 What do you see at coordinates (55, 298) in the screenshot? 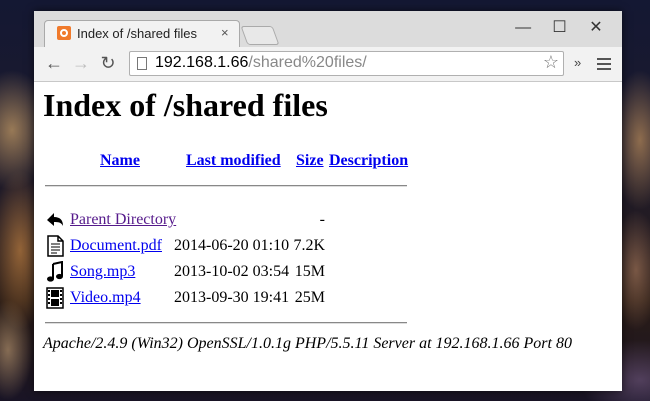
I see `film-icon` at bounding box center [55, 298].